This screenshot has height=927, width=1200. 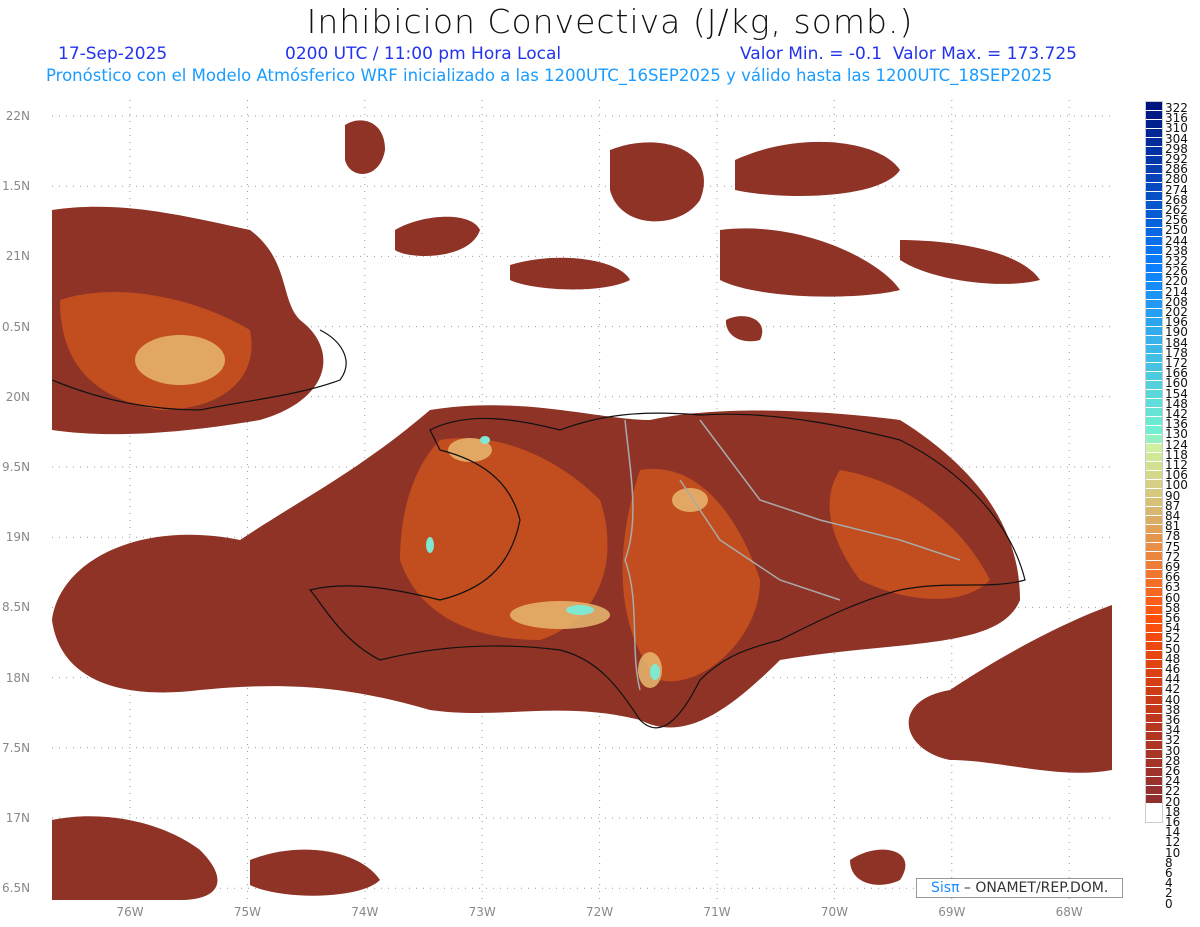 I want to click on credit-text: – ONAMET/REP.DOM., so click(x=1034, y=888).